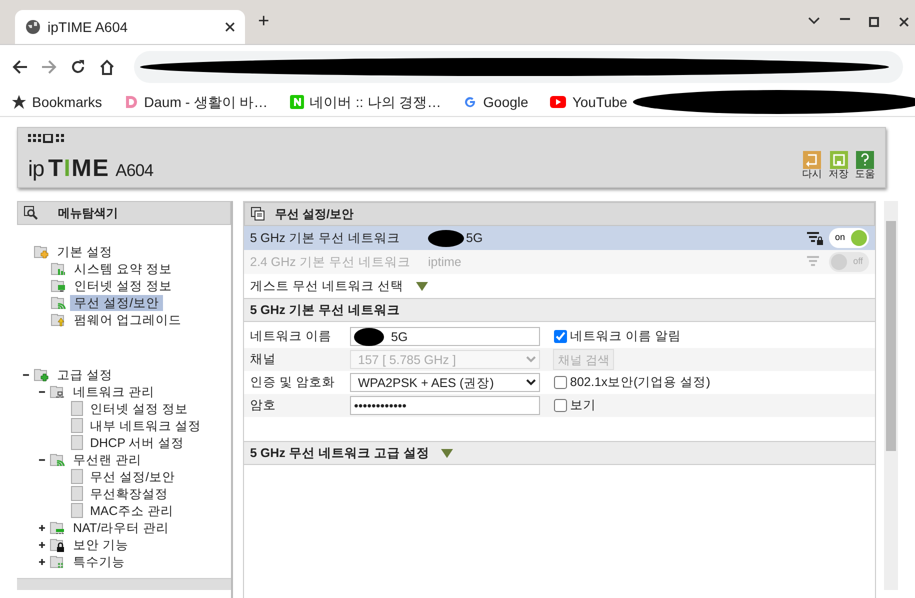 The height and width of the screenshot is (598, 915). What do you see at coordinates (874, 22) in the screenshot?
I see `maximize-icon` at bounding box center [874, 22].